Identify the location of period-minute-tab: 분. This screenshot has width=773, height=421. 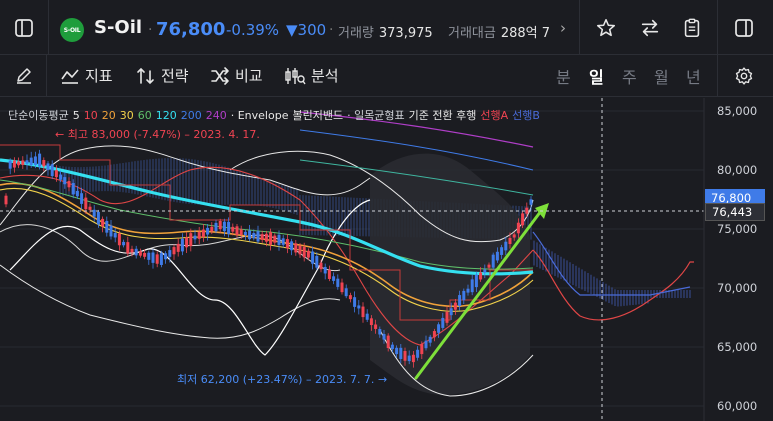
(563, 76).